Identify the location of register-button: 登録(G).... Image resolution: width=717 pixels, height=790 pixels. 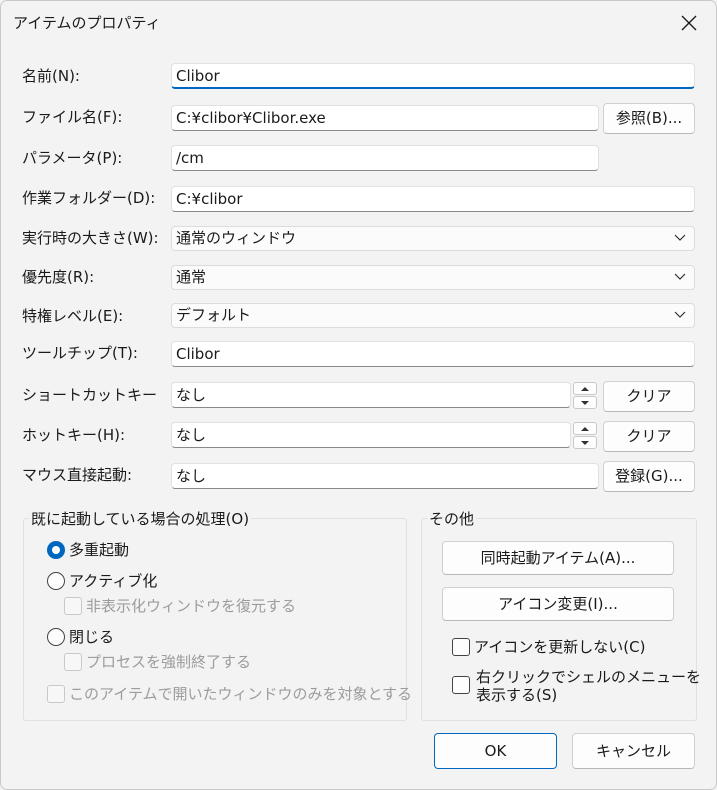
(649, 476).